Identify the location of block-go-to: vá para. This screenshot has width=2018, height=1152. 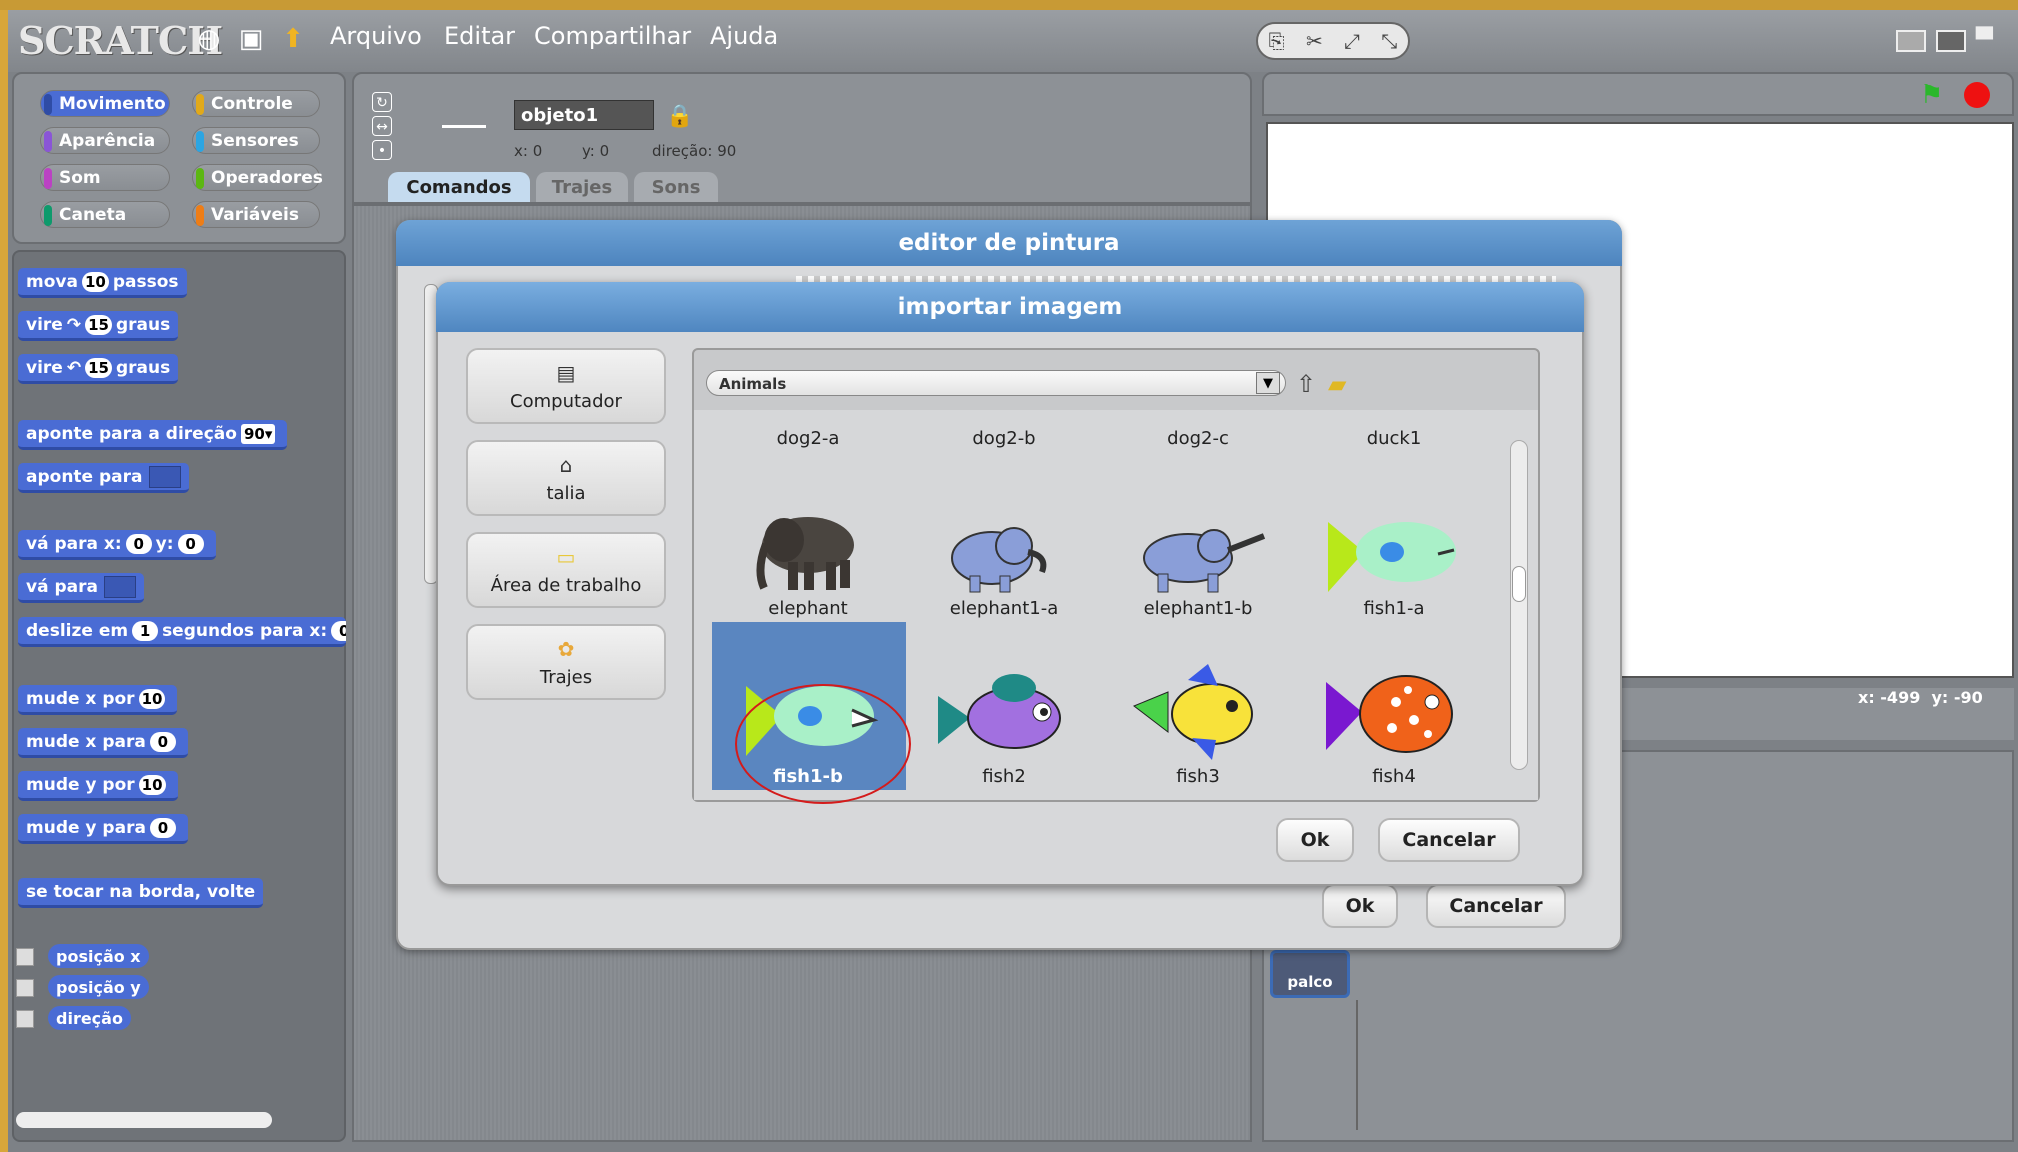
(81, 588).